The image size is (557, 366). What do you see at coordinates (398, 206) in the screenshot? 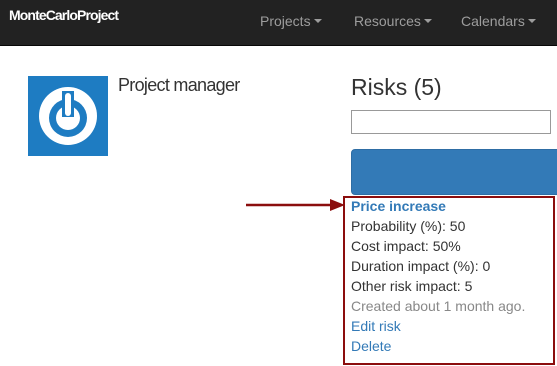
I see `risk-name-link: Price increase` at bounding box center [398, 206].